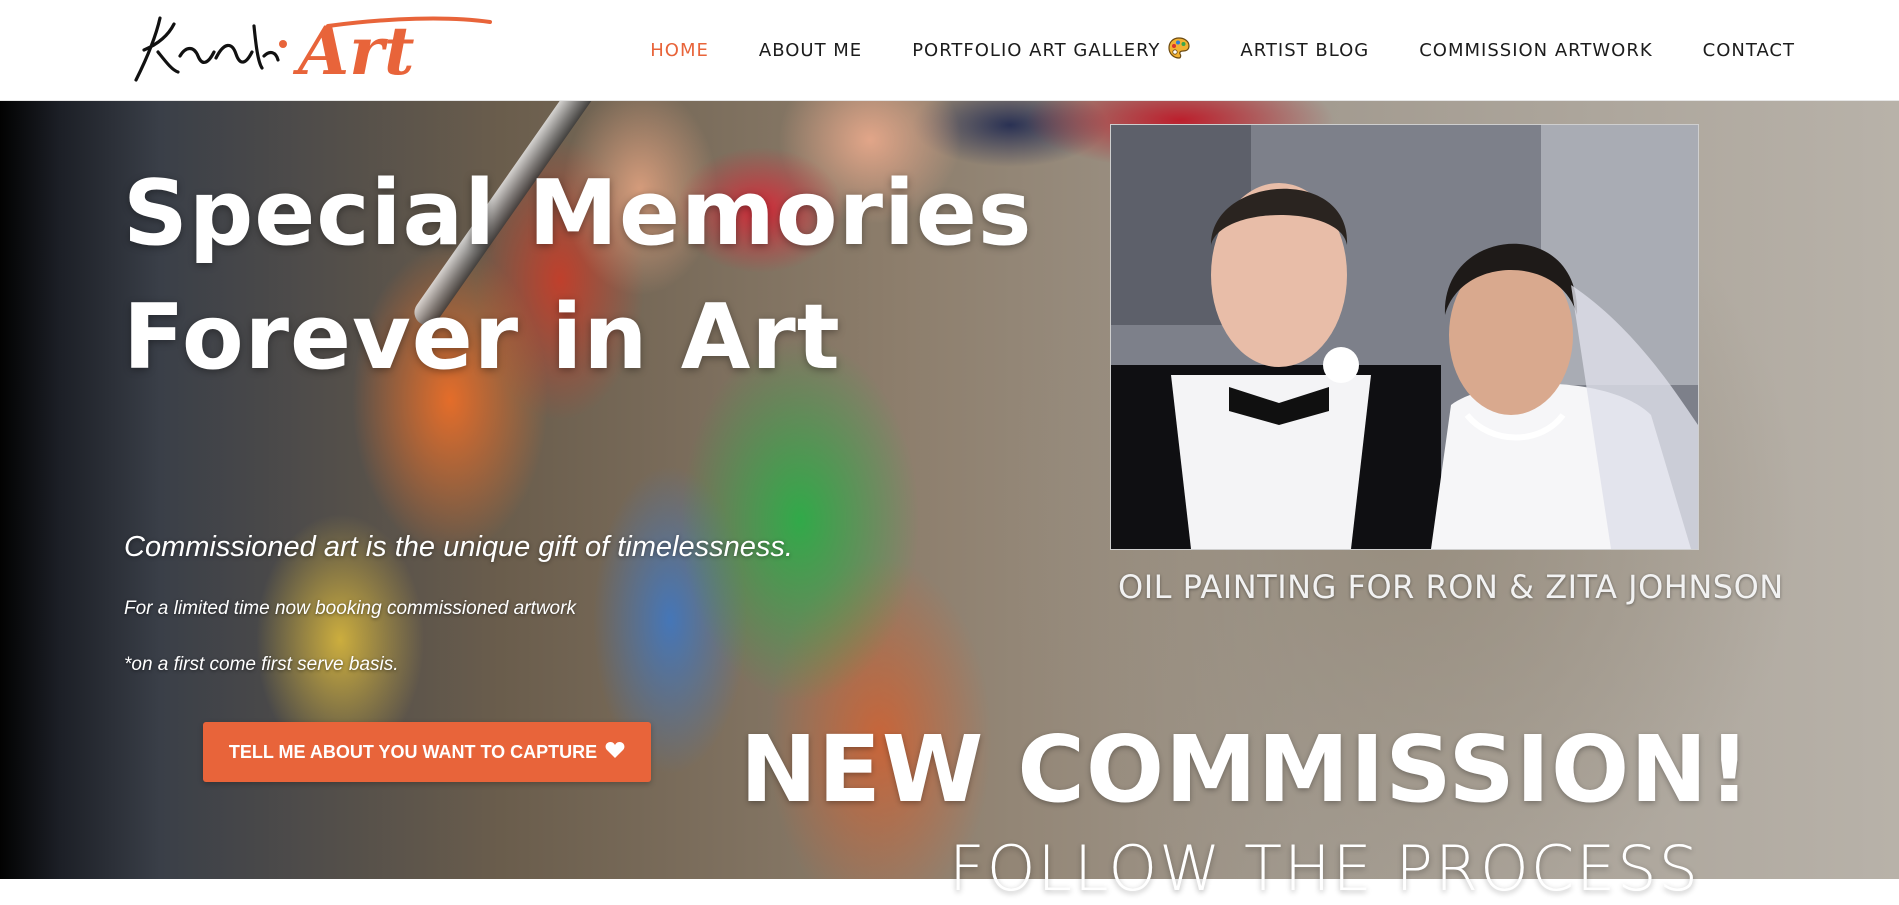  What do you see at coordinates (313, 50) in the screenshot?
I see `logo-graphic: Art` at bounding box center [313, 50].